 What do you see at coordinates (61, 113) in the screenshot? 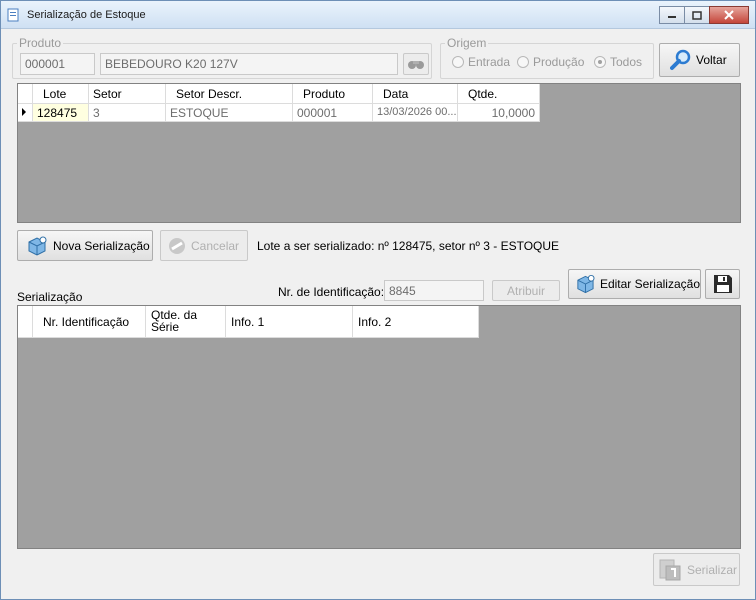
I see `cell-lote: 128475` at bounding box center [61, 113].